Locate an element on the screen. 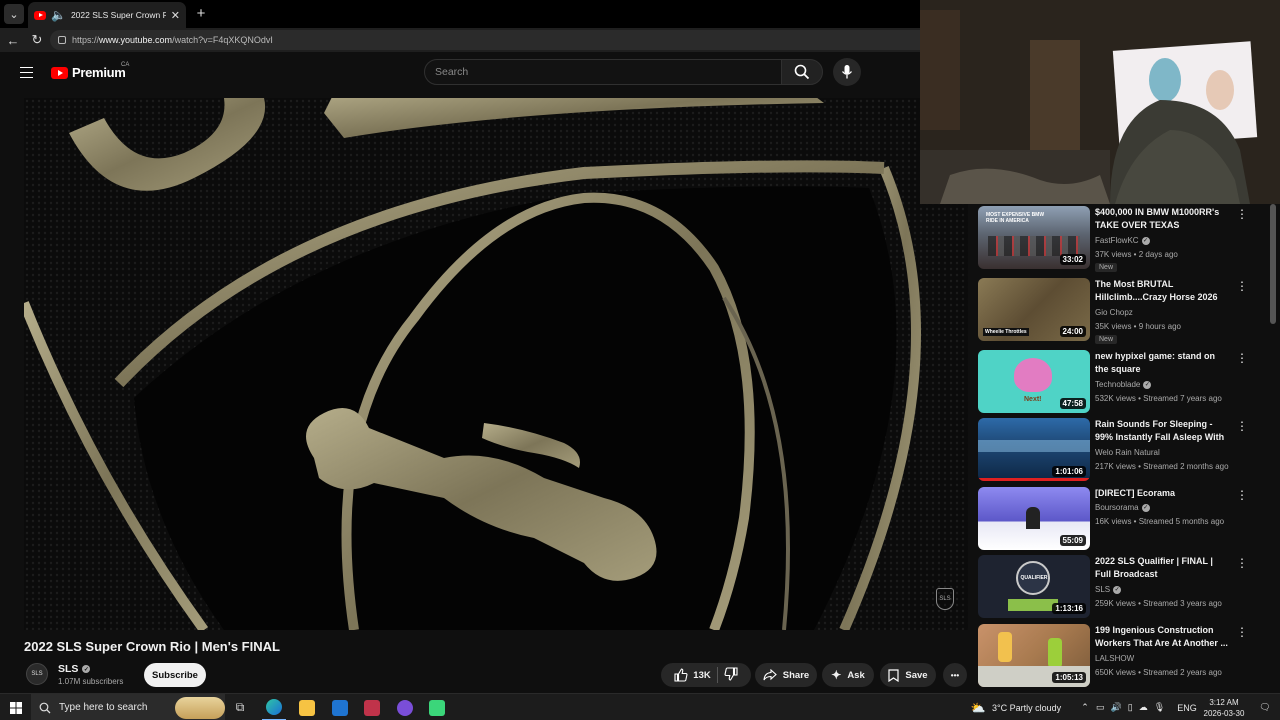 The image size is (1280, 720). like-button: 13K is located at coordinates (692, 675).